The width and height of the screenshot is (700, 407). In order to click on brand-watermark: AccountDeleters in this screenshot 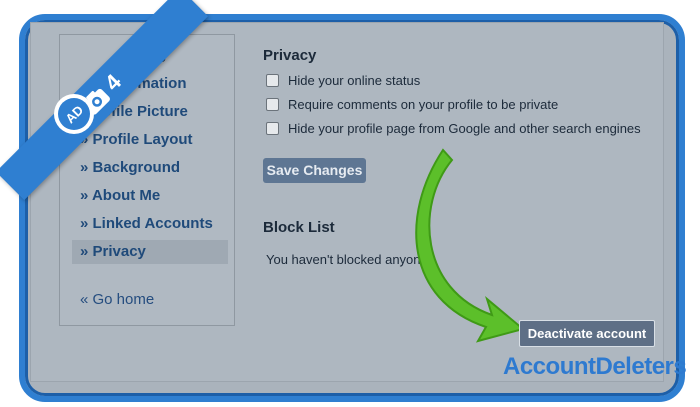, I will do `click(595, 366)`.